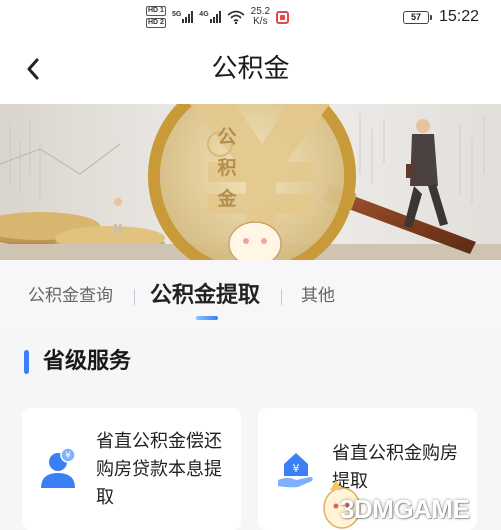  I want to click on hd2-badge: HD 2, so click(156, 23).